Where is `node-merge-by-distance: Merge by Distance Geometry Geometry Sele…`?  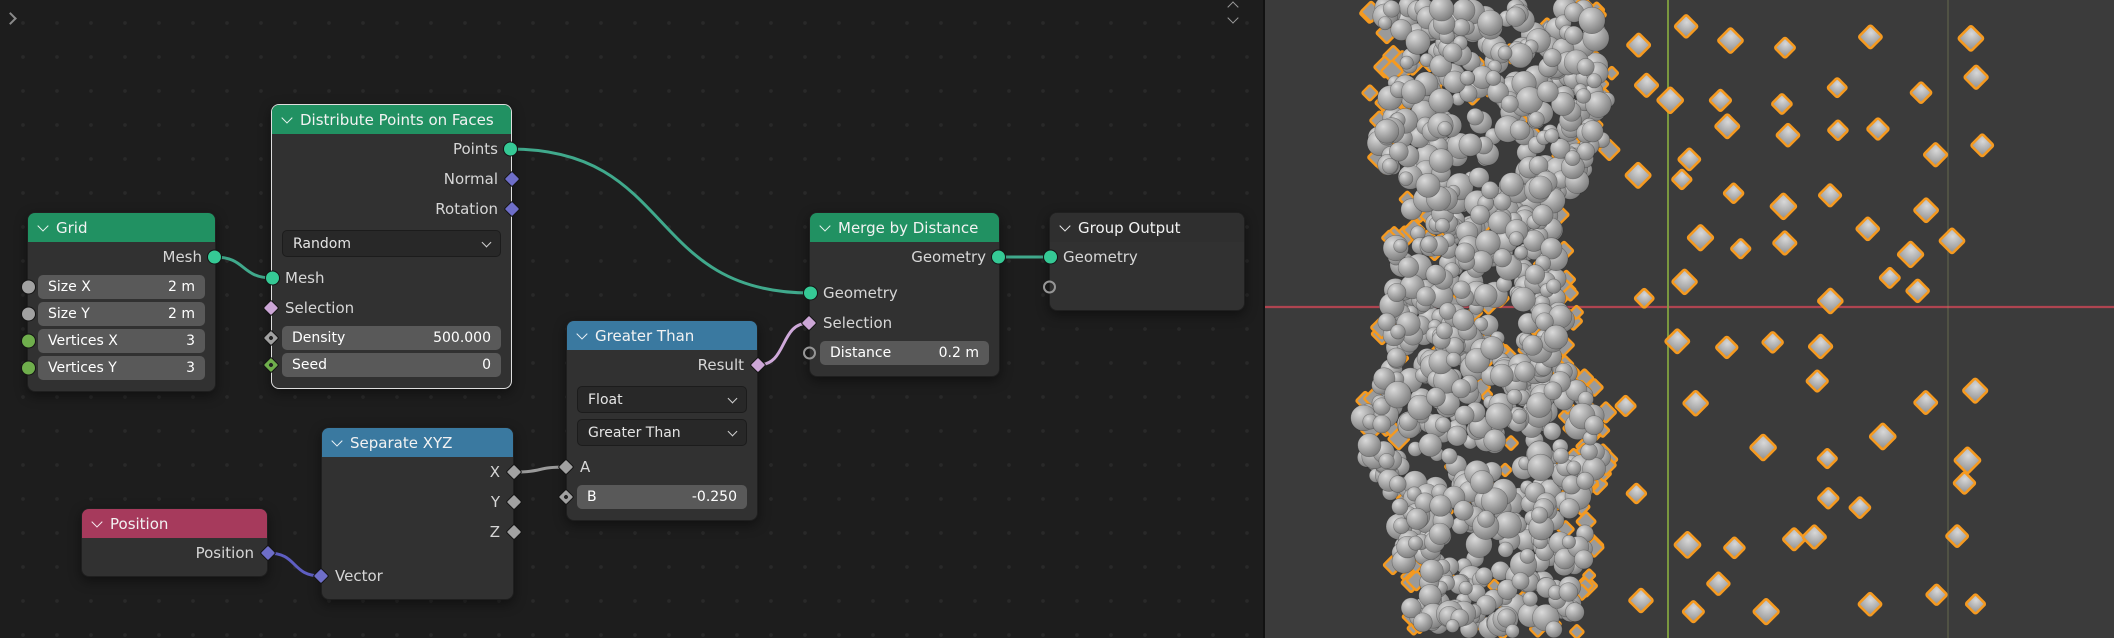 node-merge-by-distance: Merge by Distance Geometry Geometry Sele… is located at coordinates (903, 294).